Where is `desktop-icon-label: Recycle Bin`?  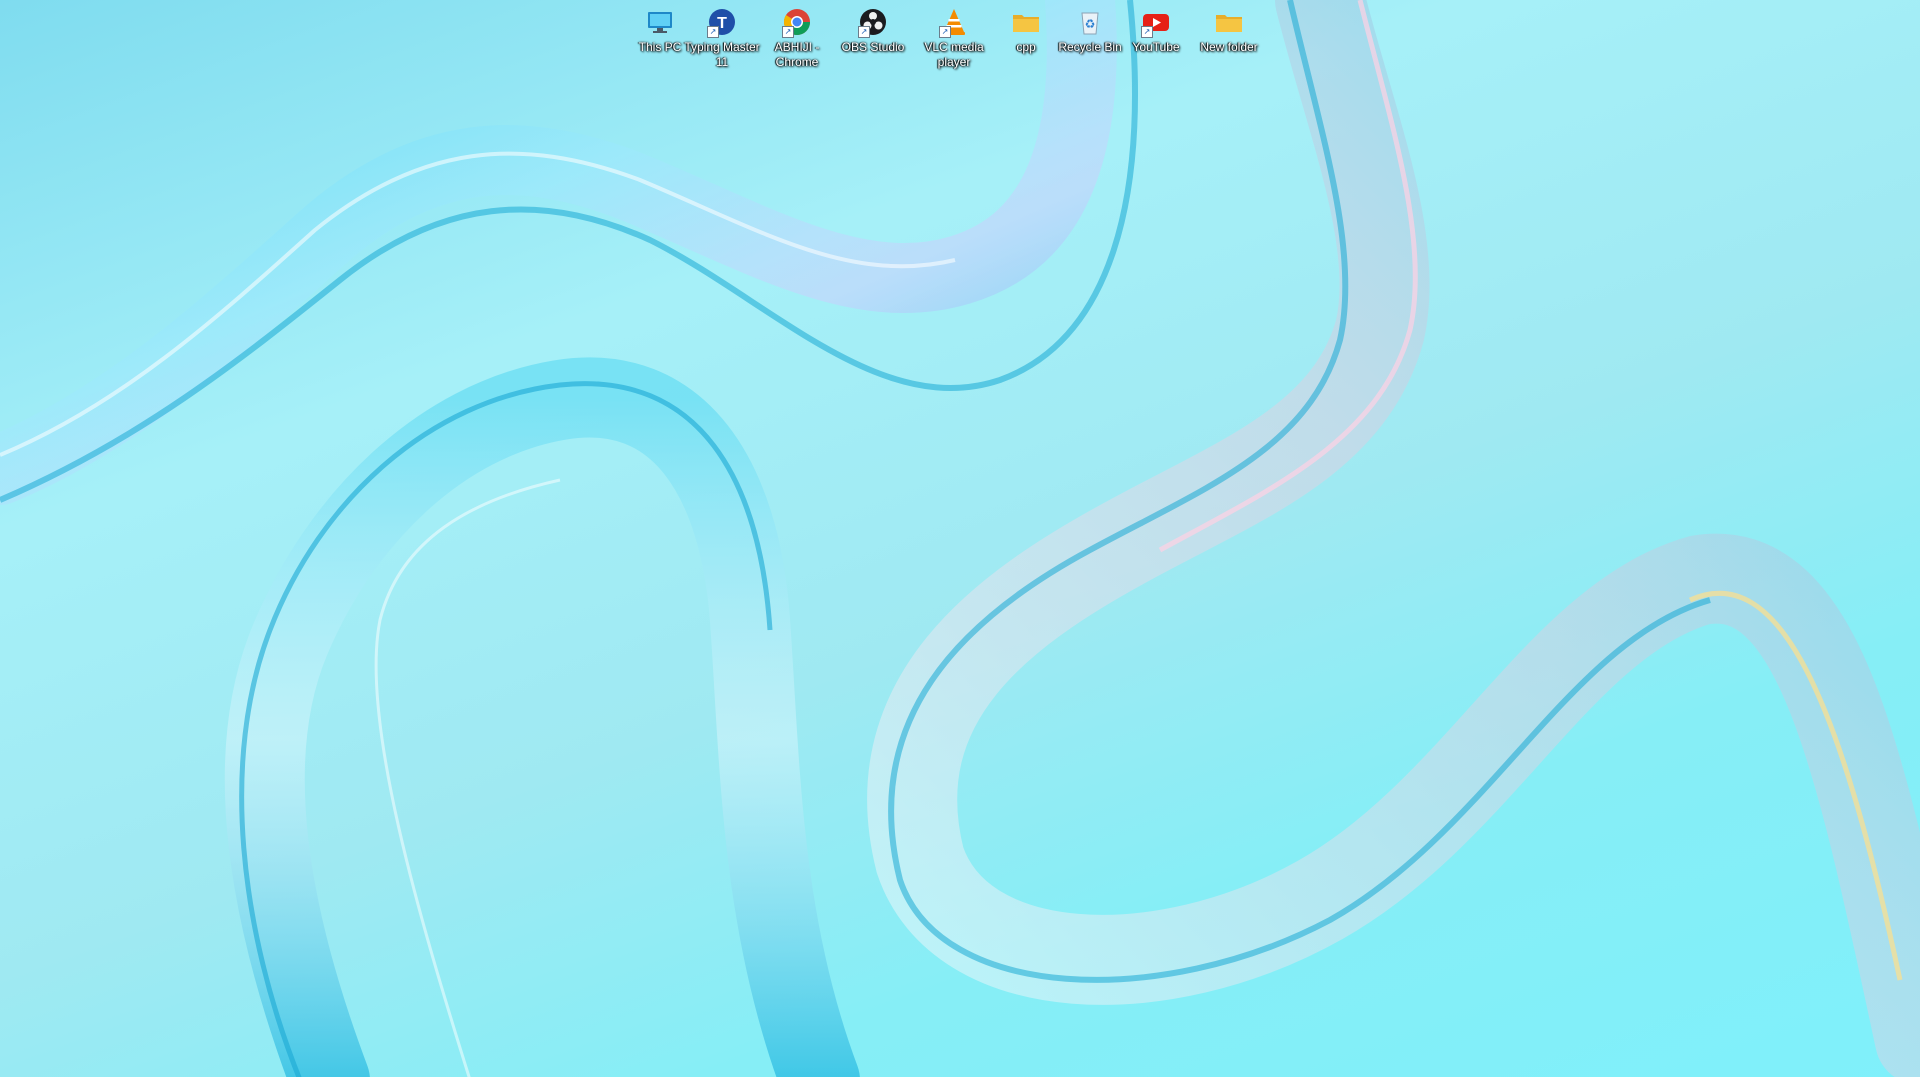 desktop-icon-label: Recycle Bin is located at coordinates (1090, 47).